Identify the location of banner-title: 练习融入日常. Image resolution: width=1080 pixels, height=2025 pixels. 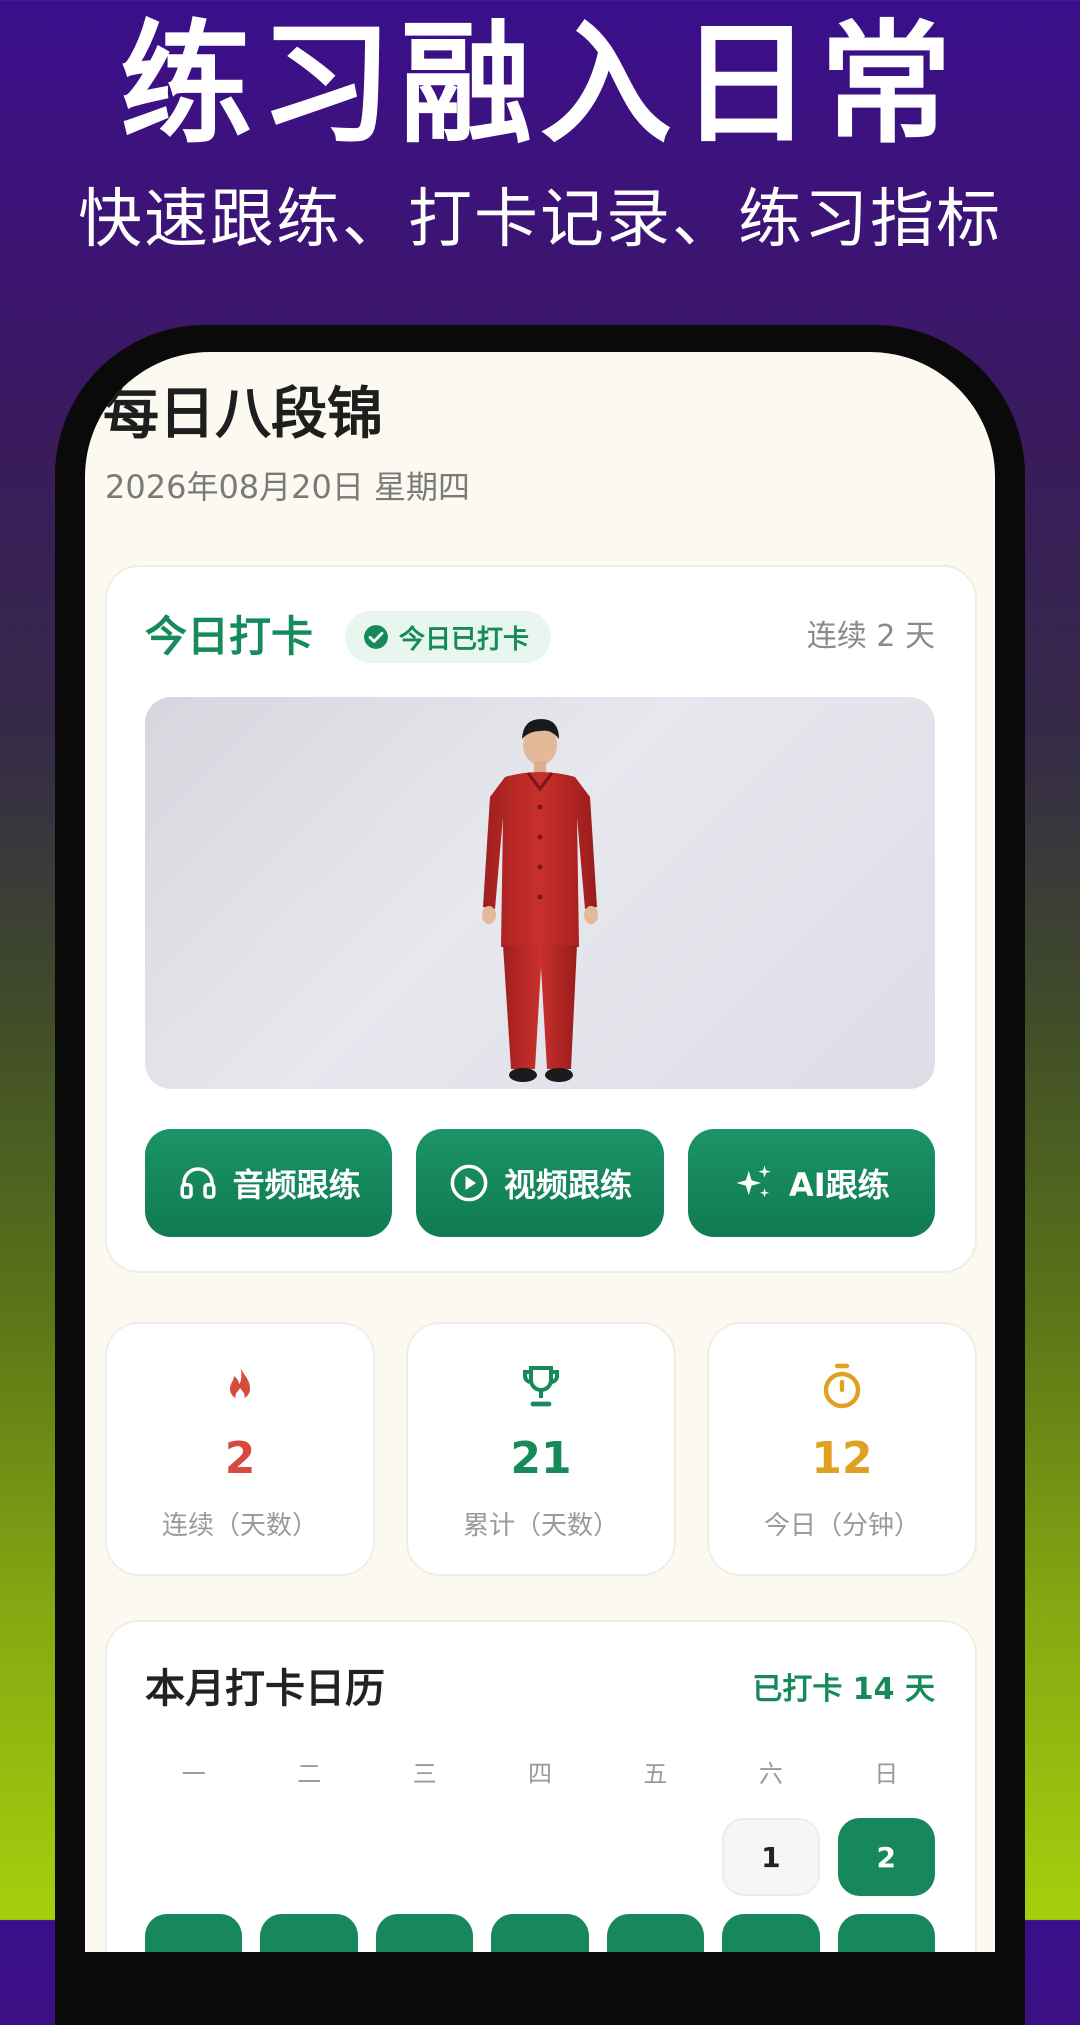
(540, 85).